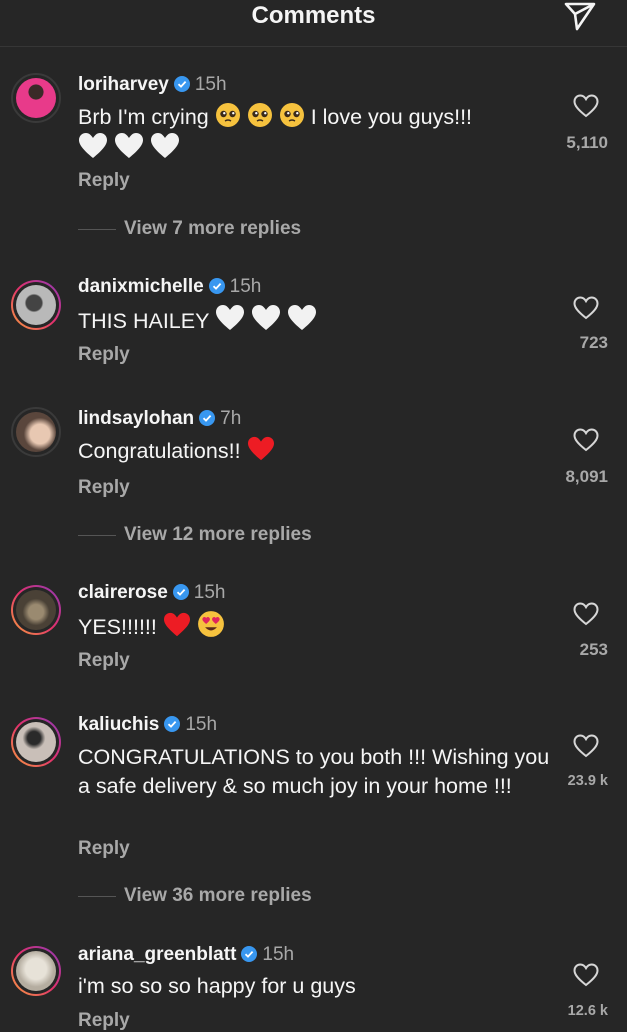  What do you see at coordinates (117, 627) in the screenshot?
I see `comment-text-part: YES!!!!!!` at bounding box center [117, 627].